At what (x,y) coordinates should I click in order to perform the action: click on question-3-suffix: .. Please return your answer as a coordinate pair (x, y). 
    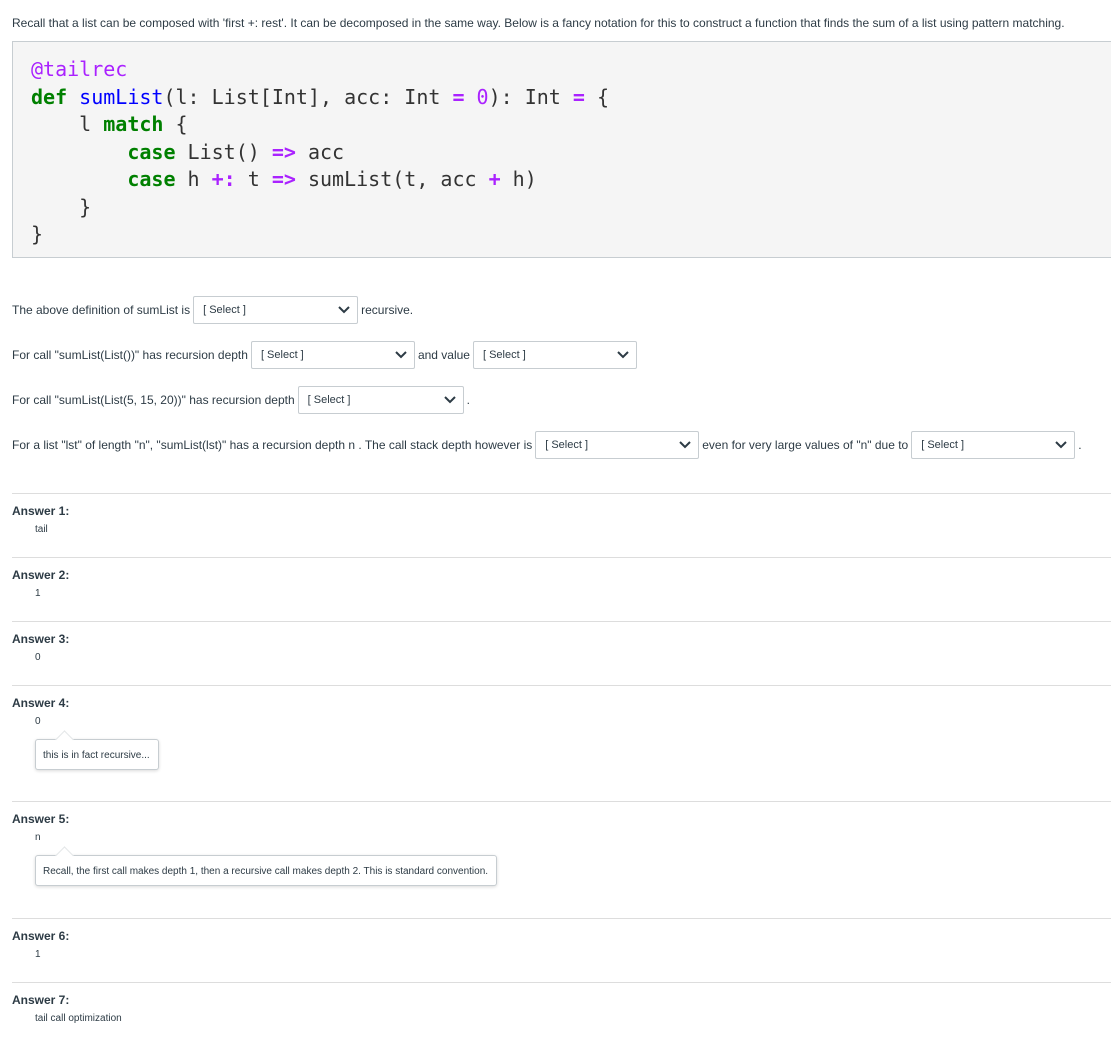
    Looking at the image, I should click on (468, 400).